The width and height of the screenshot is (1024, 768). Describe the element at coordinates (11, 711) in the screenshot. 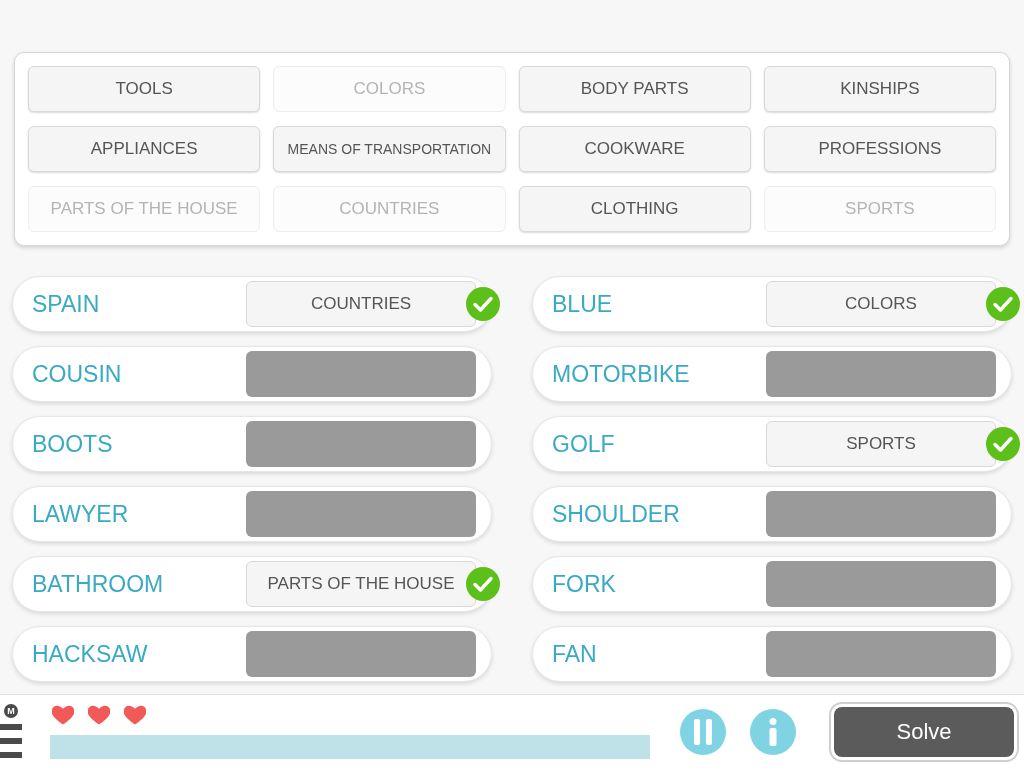

I see `menu-badge: M` at that location.